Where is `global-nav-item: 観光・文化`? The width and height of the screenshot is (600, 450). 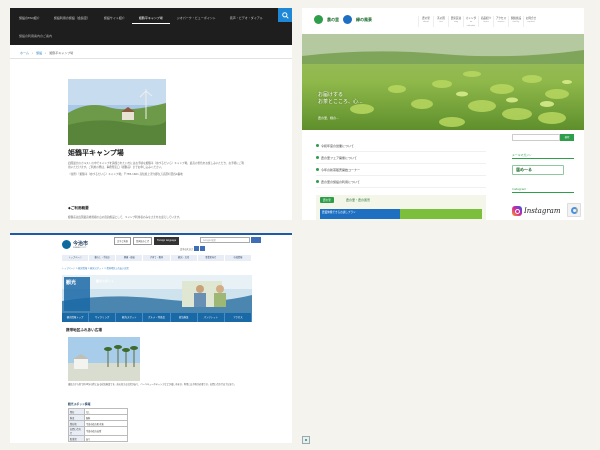 global-nav-item: 観光・文化 is located at coordinates (184, 258).